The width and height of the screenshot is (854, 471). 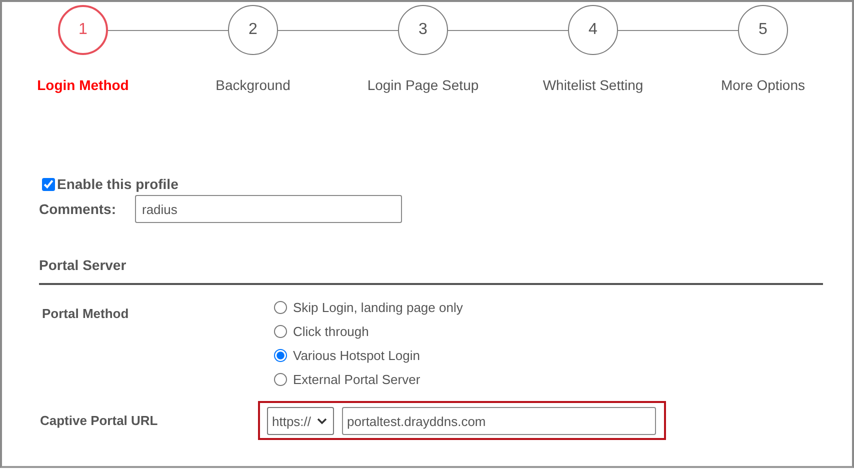 What do you see at coordinates (83, 265) in the screenshot?
I see `section-title: Portal Server` at bounding box center [83, 265].